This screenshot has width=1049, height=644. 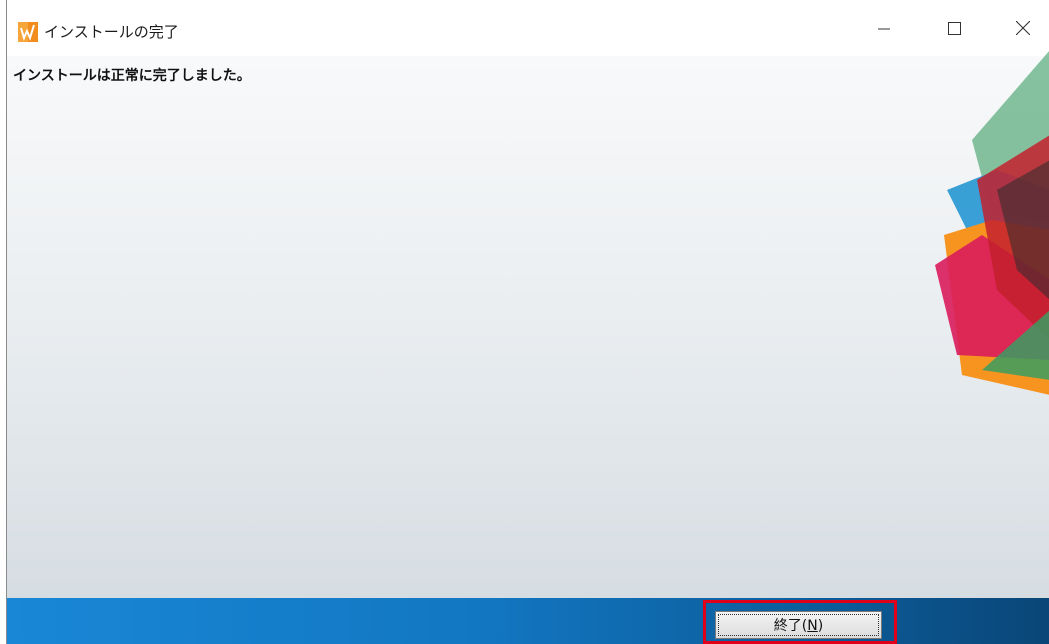 What do you see at coordinates (954, 28) in the screenshot?
I see `maximize-icon` at bounding box center [954, 28].